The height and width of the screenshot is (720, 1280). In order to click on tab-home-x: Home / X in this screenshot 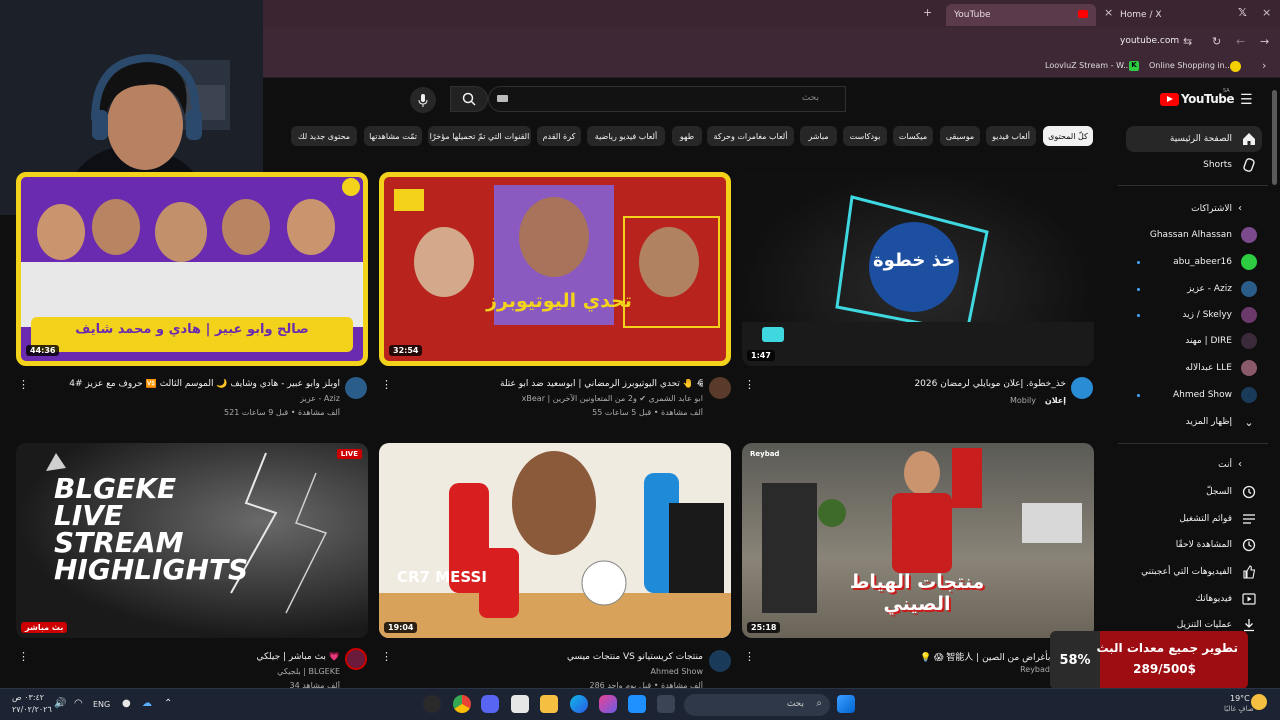, I will do `click(1182, 15)`.